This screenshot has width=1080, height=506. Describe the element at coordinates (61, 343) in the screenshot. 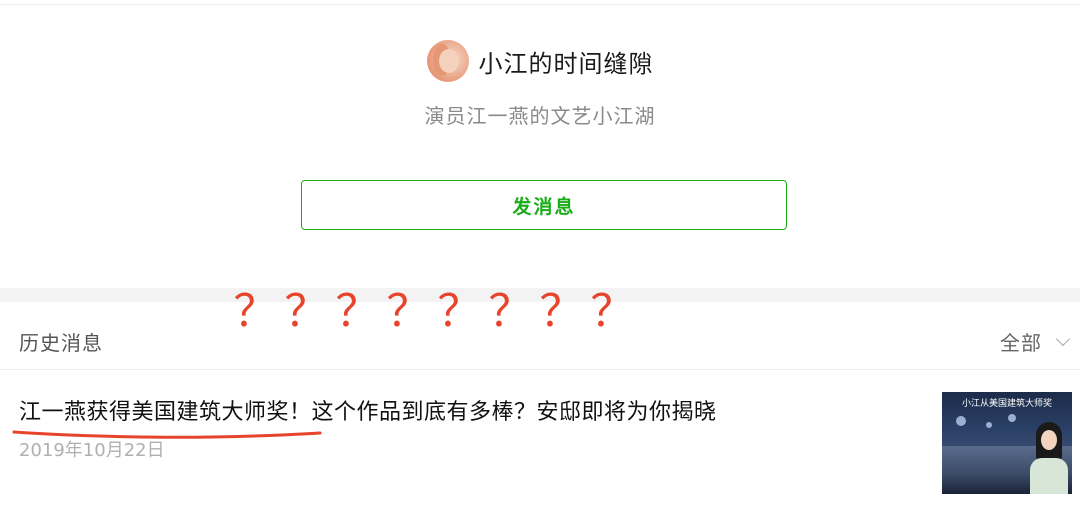

I see `history-title: 历史消息` at that location.